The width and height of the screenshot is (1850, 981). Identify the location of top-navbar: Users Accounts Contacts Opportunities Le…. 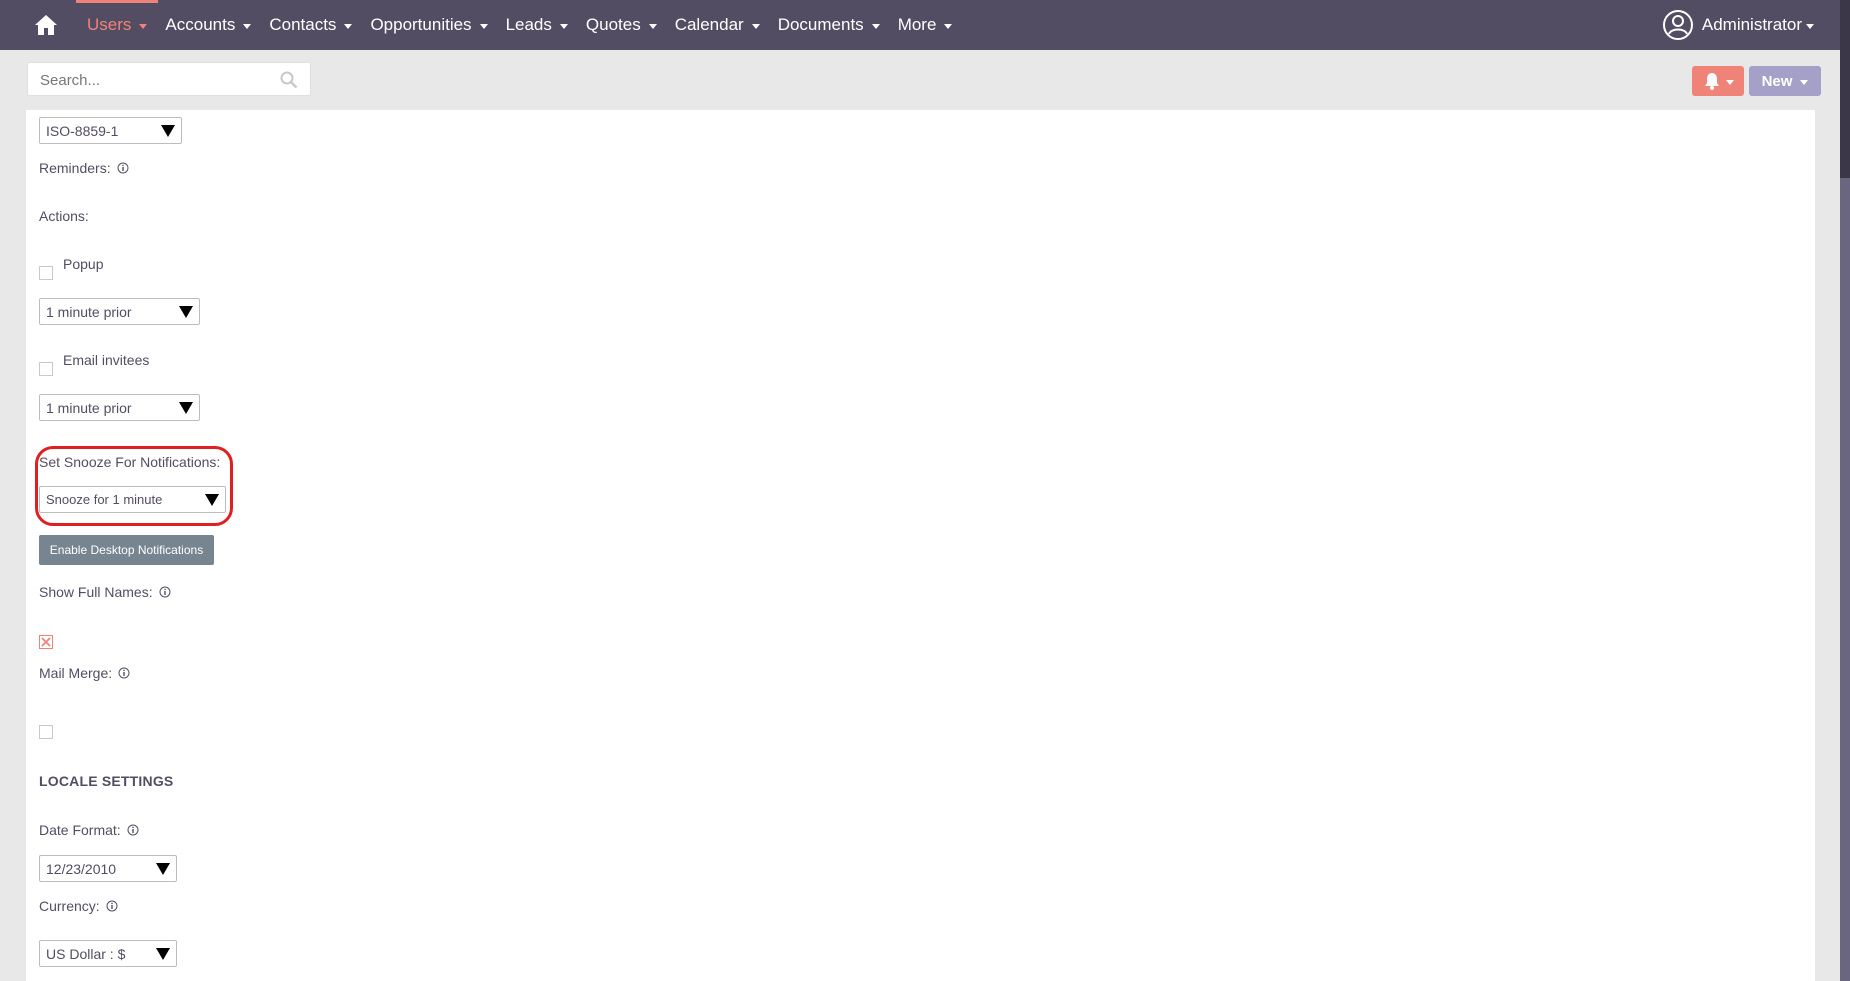
(925, 25).